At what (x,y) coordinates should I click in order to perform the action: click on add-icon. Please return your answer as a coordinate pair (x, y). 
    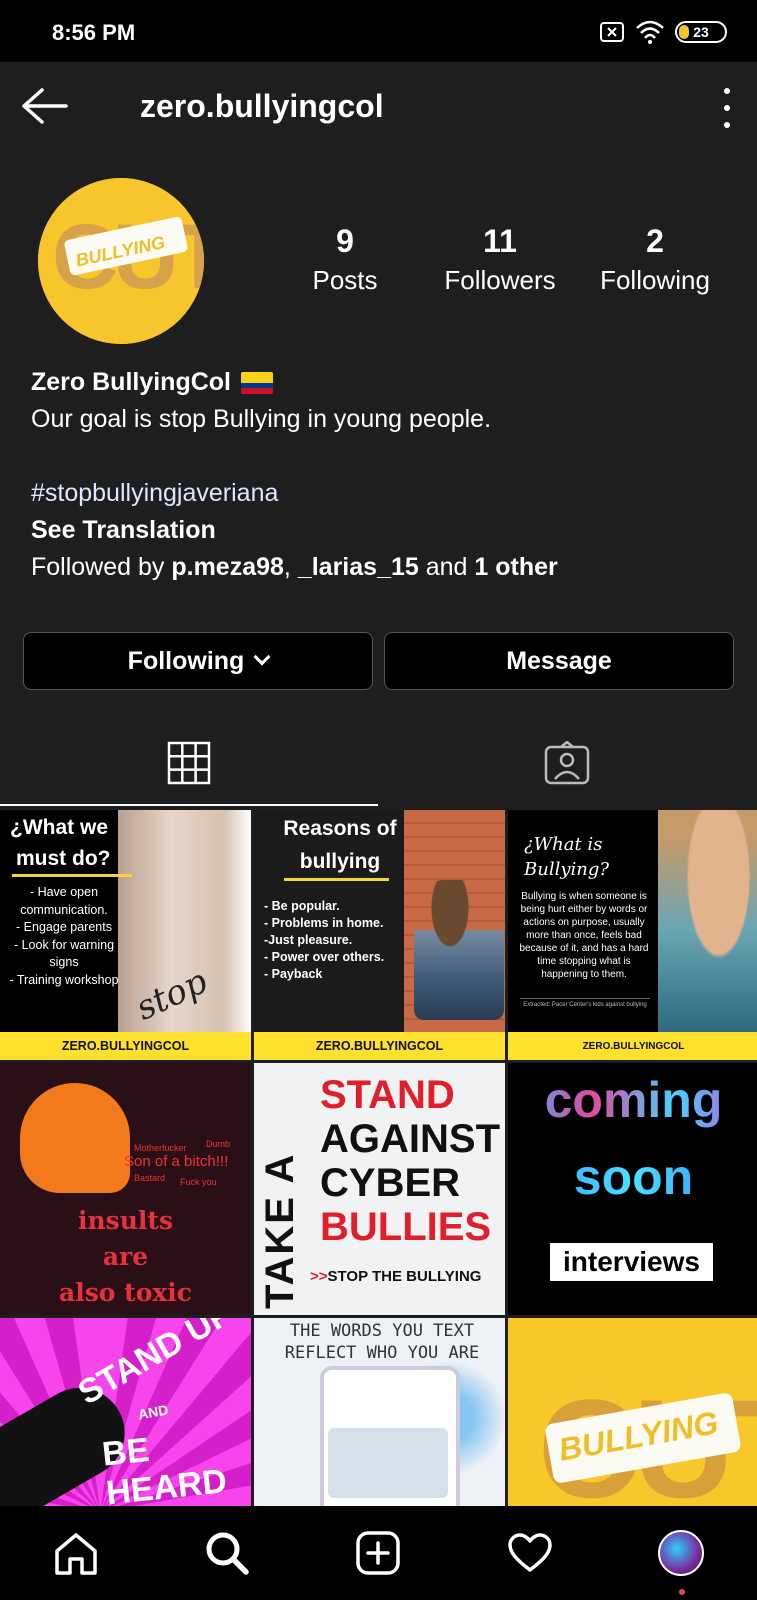
    Looking at the image, I should click on (378, 1553).